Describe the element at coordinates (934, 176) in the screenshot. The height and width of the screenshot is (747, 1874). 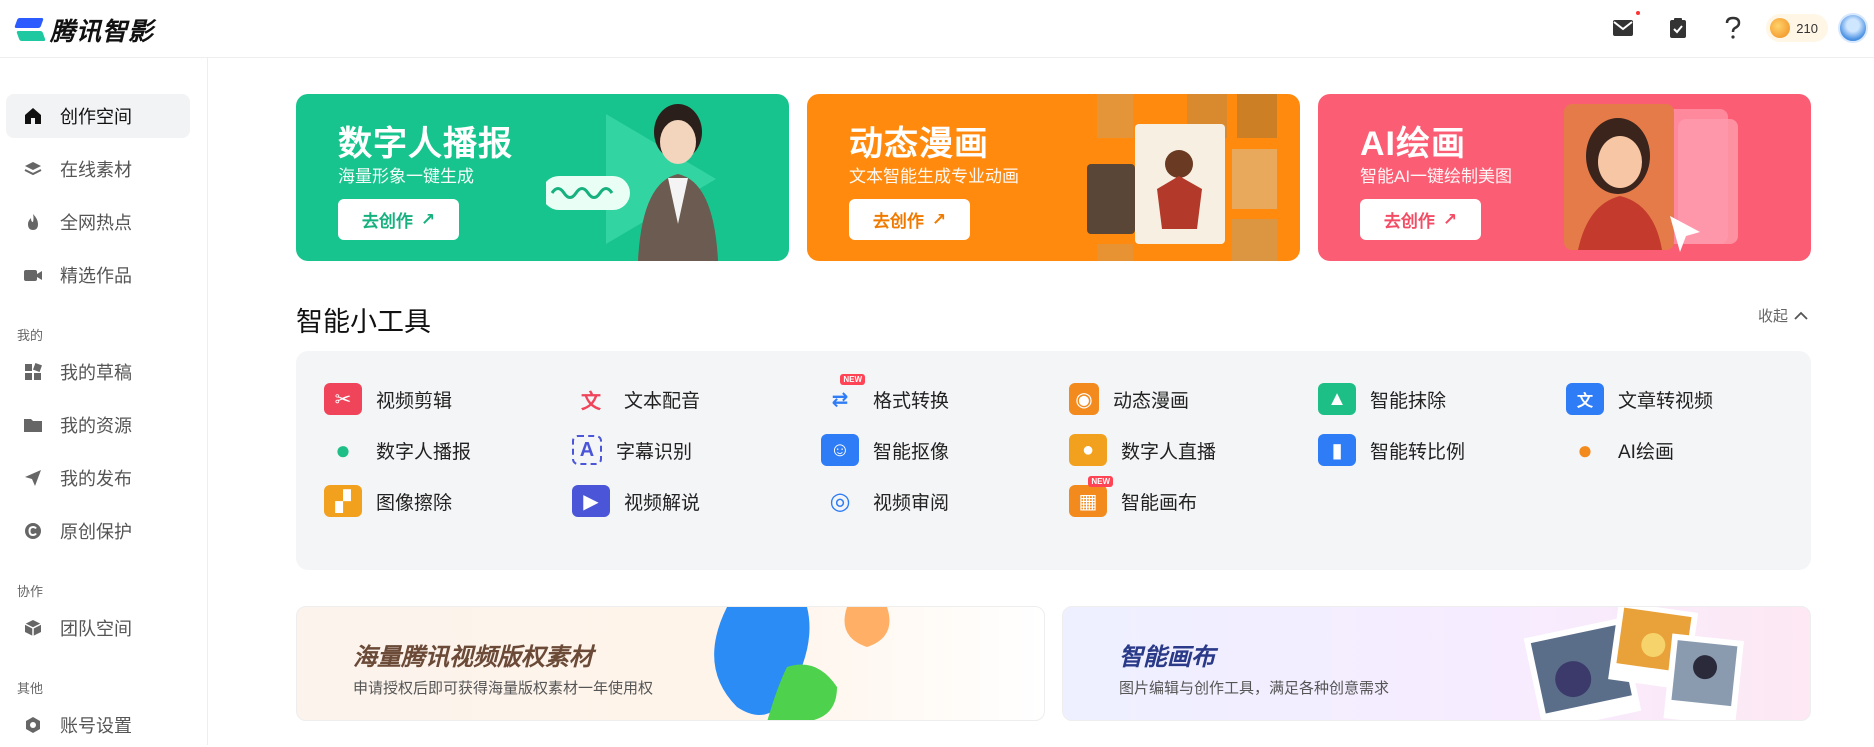
I see `banner-subtitle: 文本智能生成专业动画` at that location.